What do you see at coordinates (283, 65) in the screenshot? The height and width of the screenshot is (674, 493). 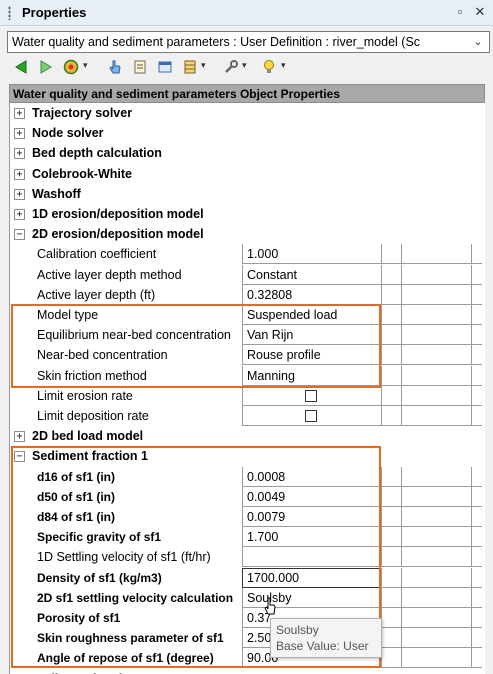 I see `help-dropdown-icon: ▾` at bounding box center [283, 65].